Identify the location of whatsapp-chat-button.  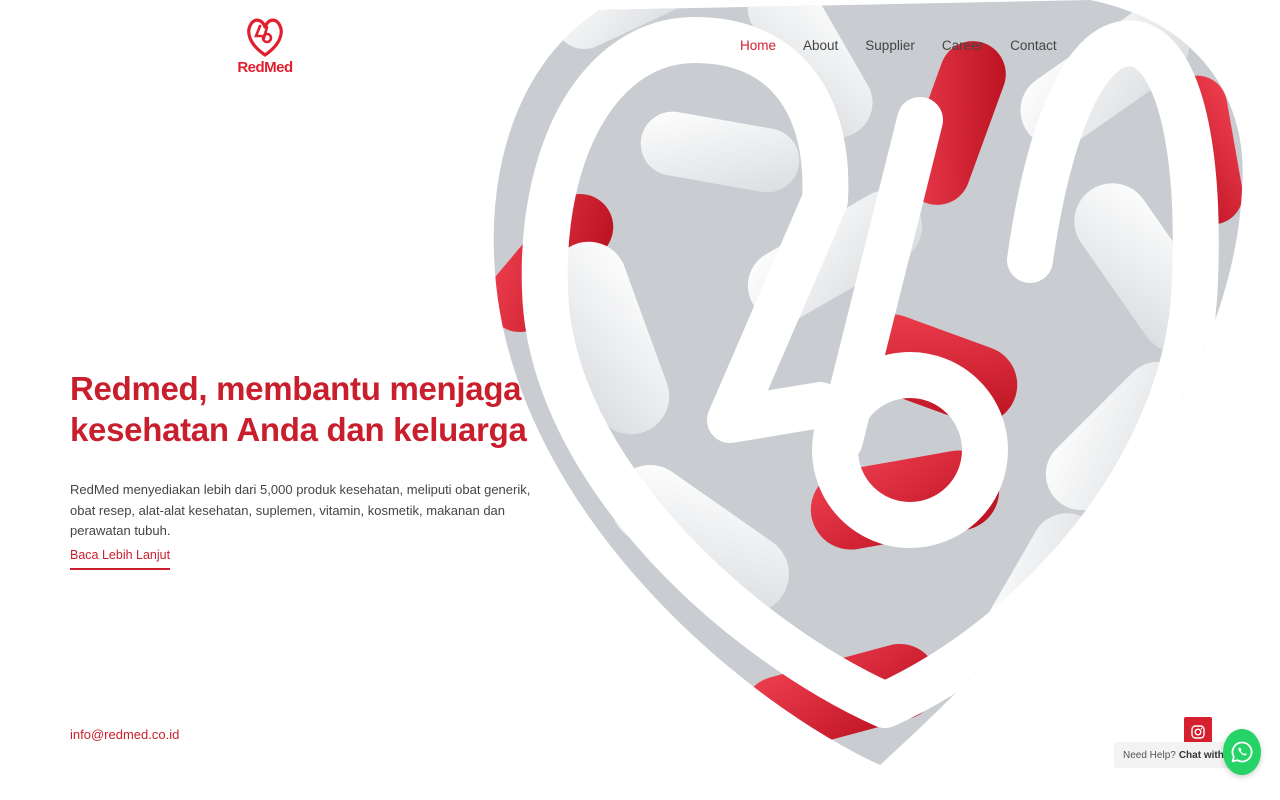
(1242, 752).